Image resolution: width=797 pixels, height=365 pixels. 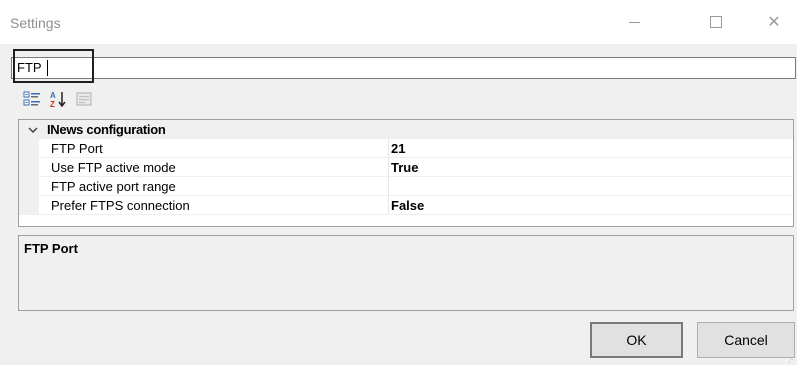 I want to click on resize-grip-icon: ⋰, so click(x=792, y=359).